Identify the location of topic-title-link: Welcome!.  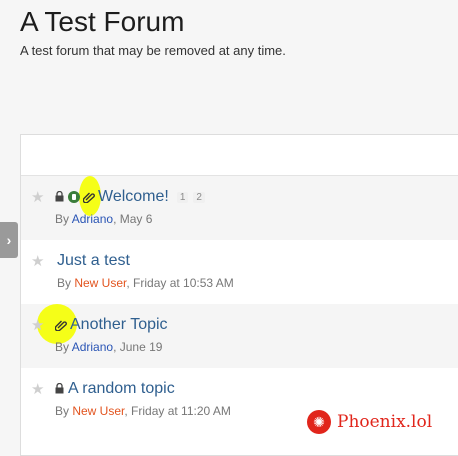
(133, 197).